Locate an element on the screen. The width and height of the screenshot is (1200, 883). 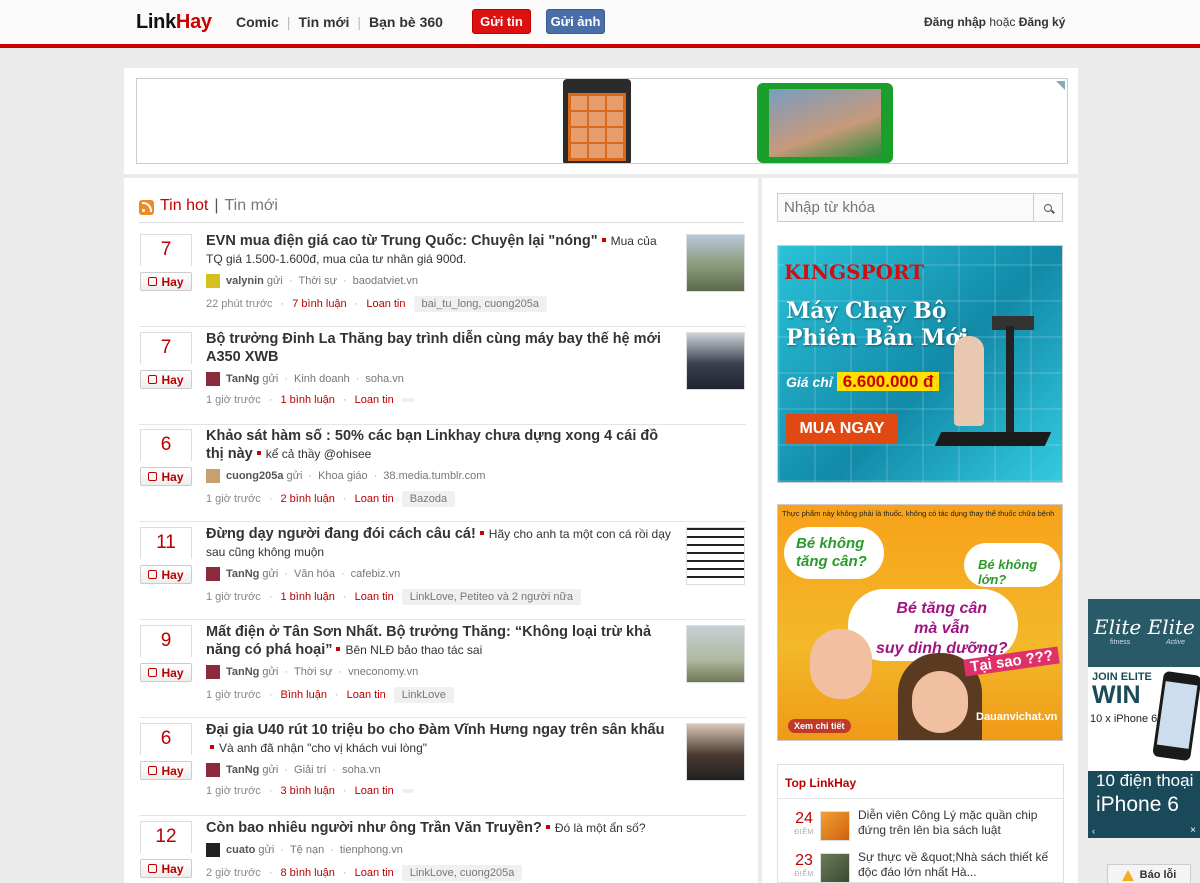
login-link: Đăng nhập is located at coordinates (955, 22).